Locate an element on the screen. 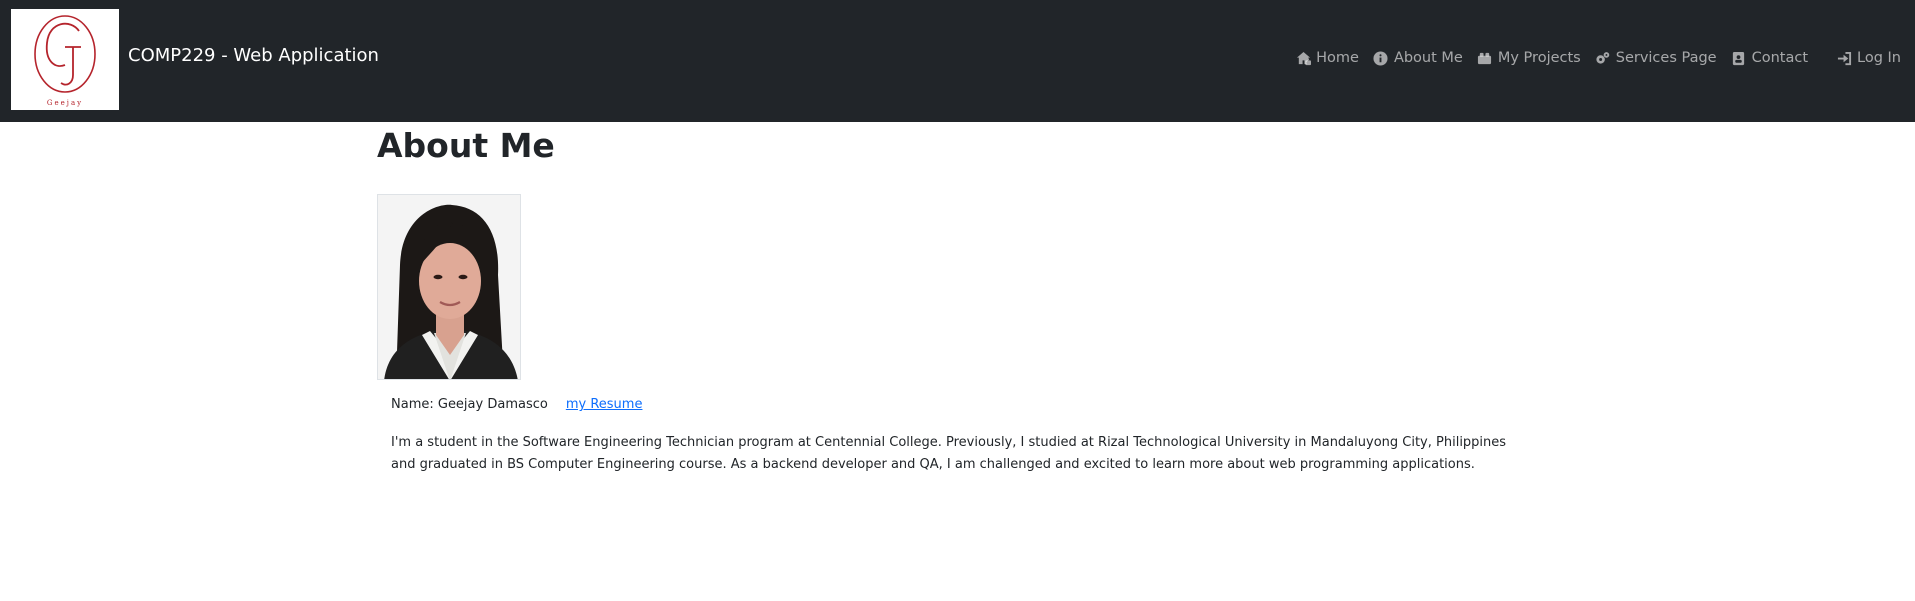 Image resolution: width=1915 pixels, height=601 pixels. nav-home-label: Home is located at coordinates (1337, 58).